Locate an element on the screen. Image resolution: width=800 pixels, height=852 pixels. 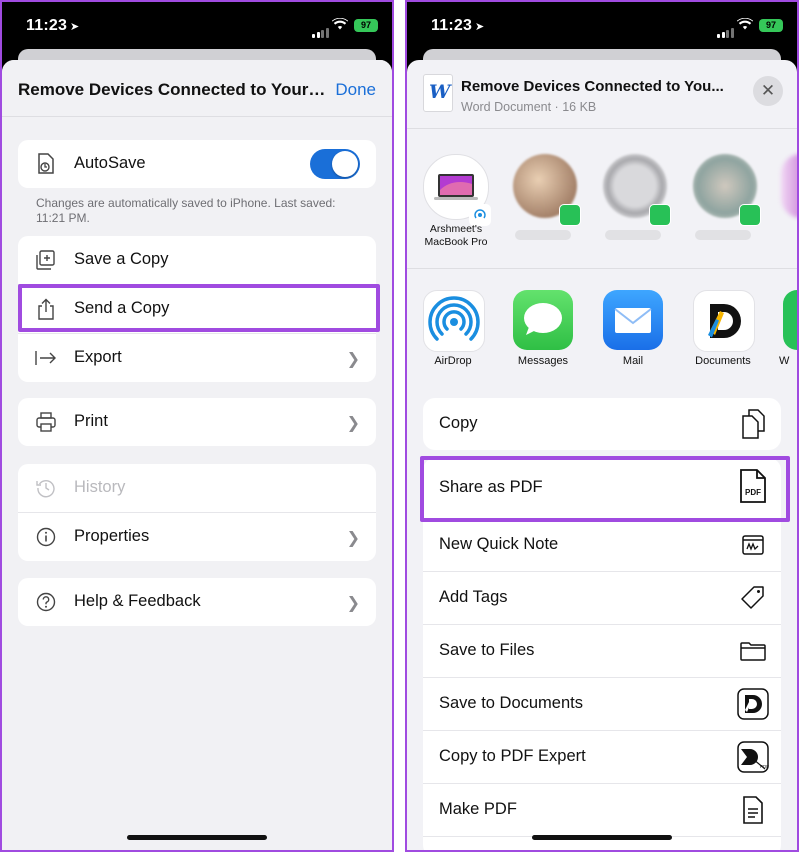
save-to-files-label: Save to Files is located at coordinates (487, 650).